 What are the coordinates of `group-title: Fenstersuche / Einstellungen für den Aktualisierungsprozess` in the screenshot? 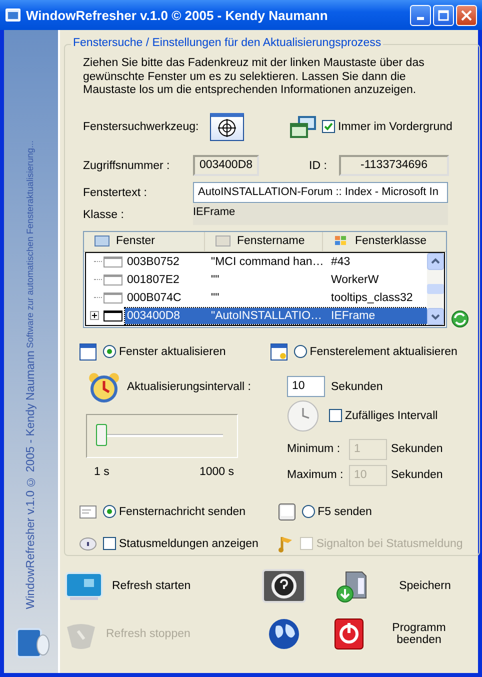 It's located at (227, 43).